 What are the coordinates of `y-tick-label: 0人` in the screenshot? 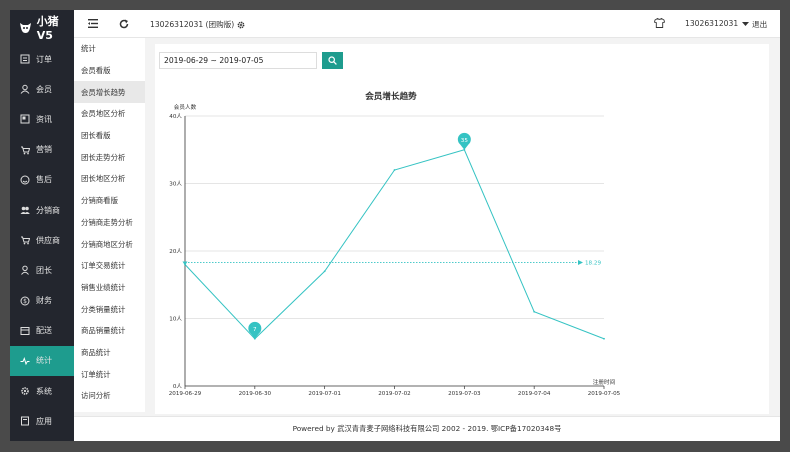 It's located at (178, 386).